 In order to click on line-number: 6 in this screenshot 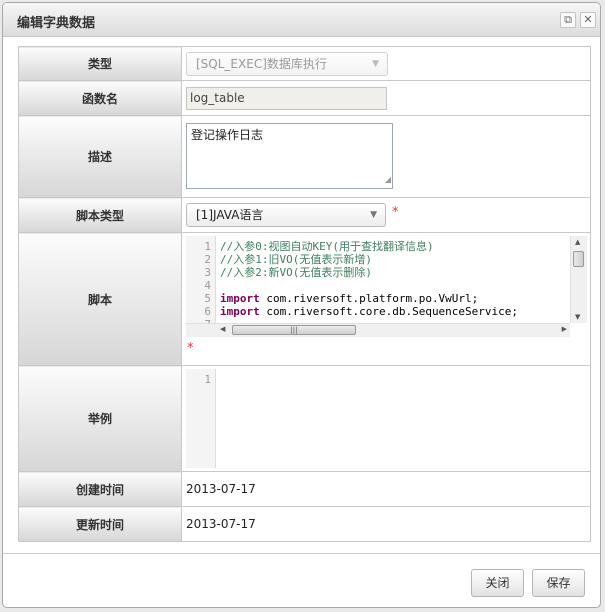, I will do `click(207, 311)`.